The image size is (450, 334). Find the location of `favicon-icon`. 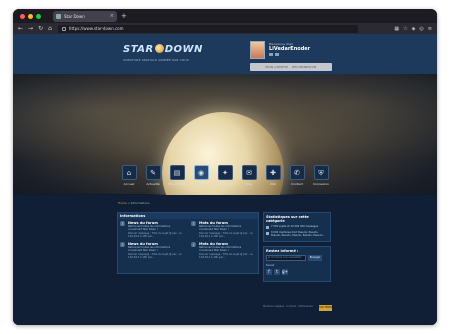

favicon-icon is located at coordinates (58, 16).